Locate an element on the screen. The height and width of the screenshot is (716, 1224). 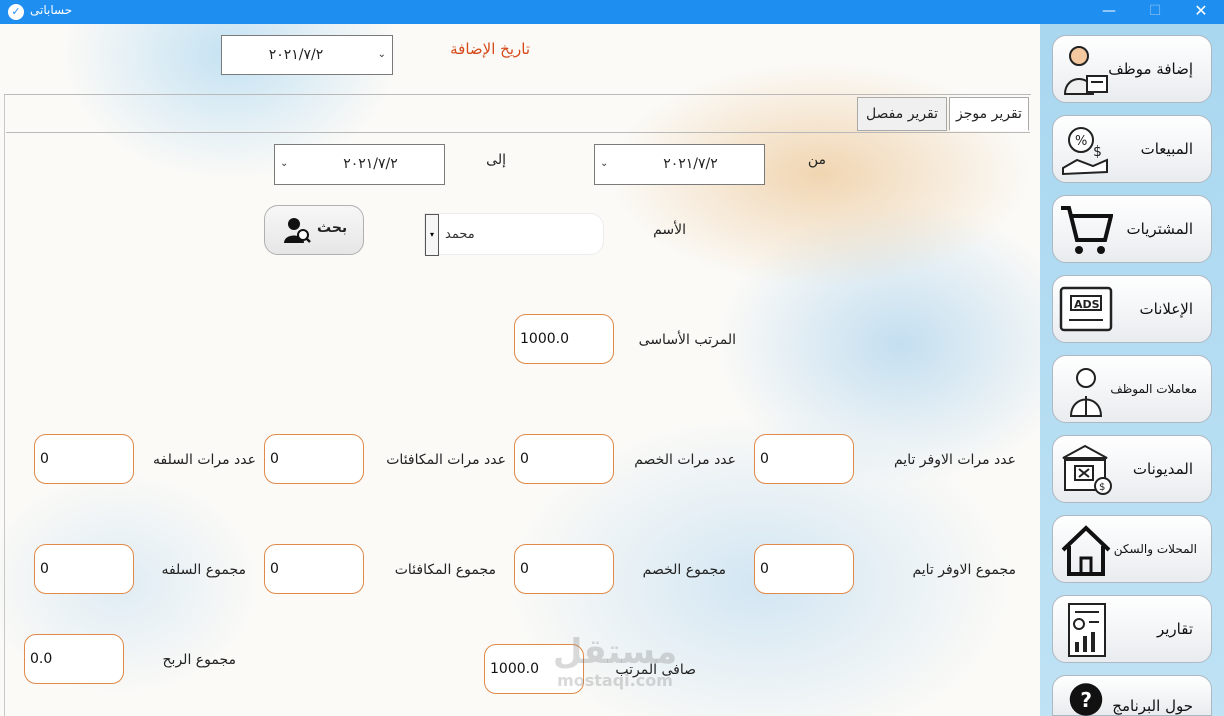
title-bar: ✓ حساباتى — ☐ ✕ is located at coordinates (612, 12).